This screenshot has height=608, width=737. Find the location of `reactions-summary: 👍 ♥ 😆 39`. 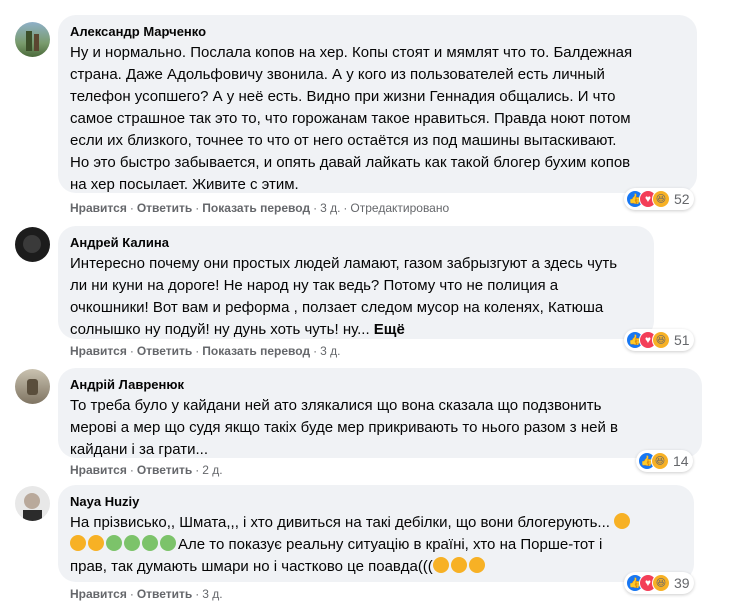

reactions-summary: 👍 ♥ 😆 39 is located at coordinates (659, 583).